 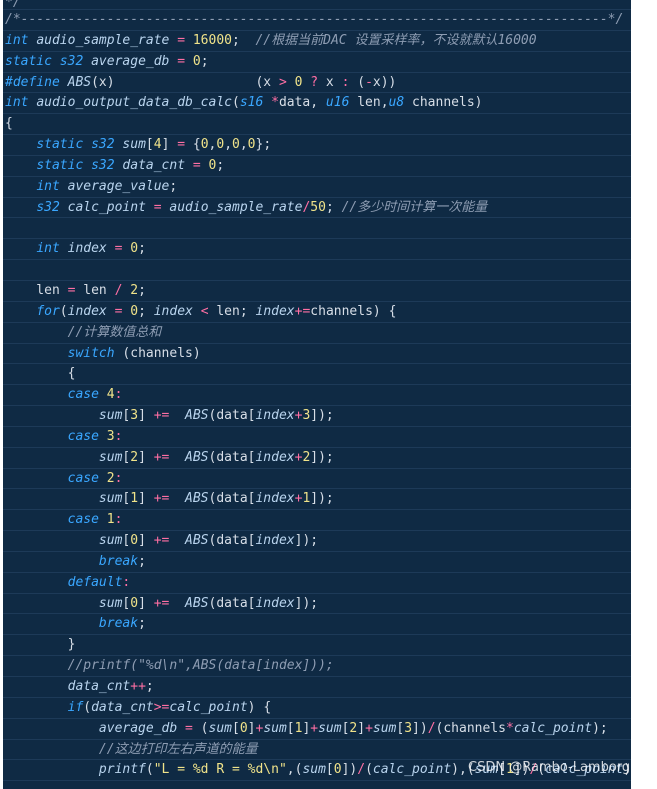 I want to click on code-line: static s32 average_db = 0;, so click(x=317, y=62).